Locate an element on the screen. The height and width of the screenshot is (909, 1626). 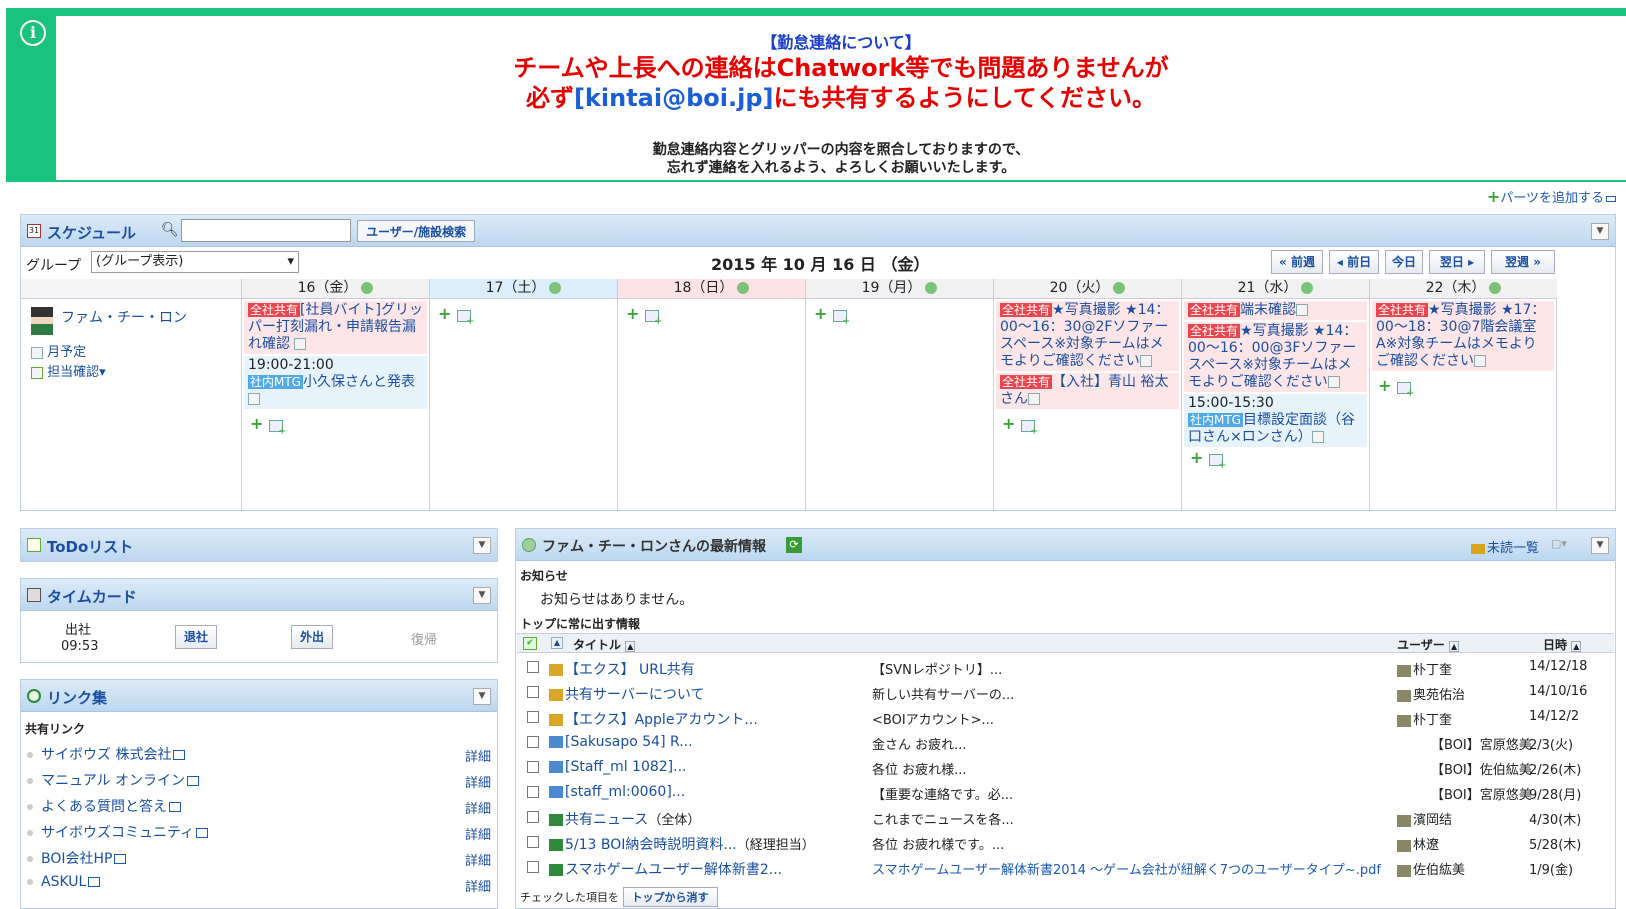
day-header: 20（火） is located at coordinates (1087, 289).